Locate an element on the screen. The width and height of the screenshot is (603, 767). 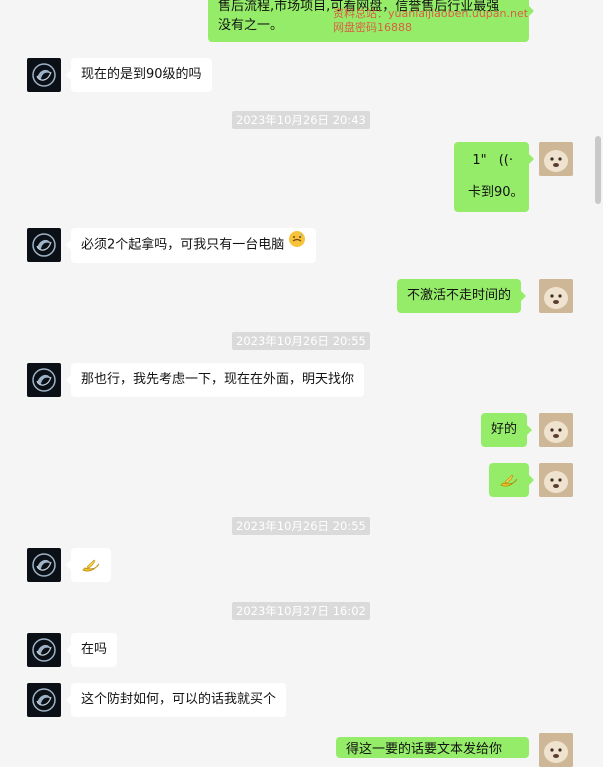
message-bubble-other: 必须2个起拿吗，可我只有一台电脑 is located at coordinates (191, 245).